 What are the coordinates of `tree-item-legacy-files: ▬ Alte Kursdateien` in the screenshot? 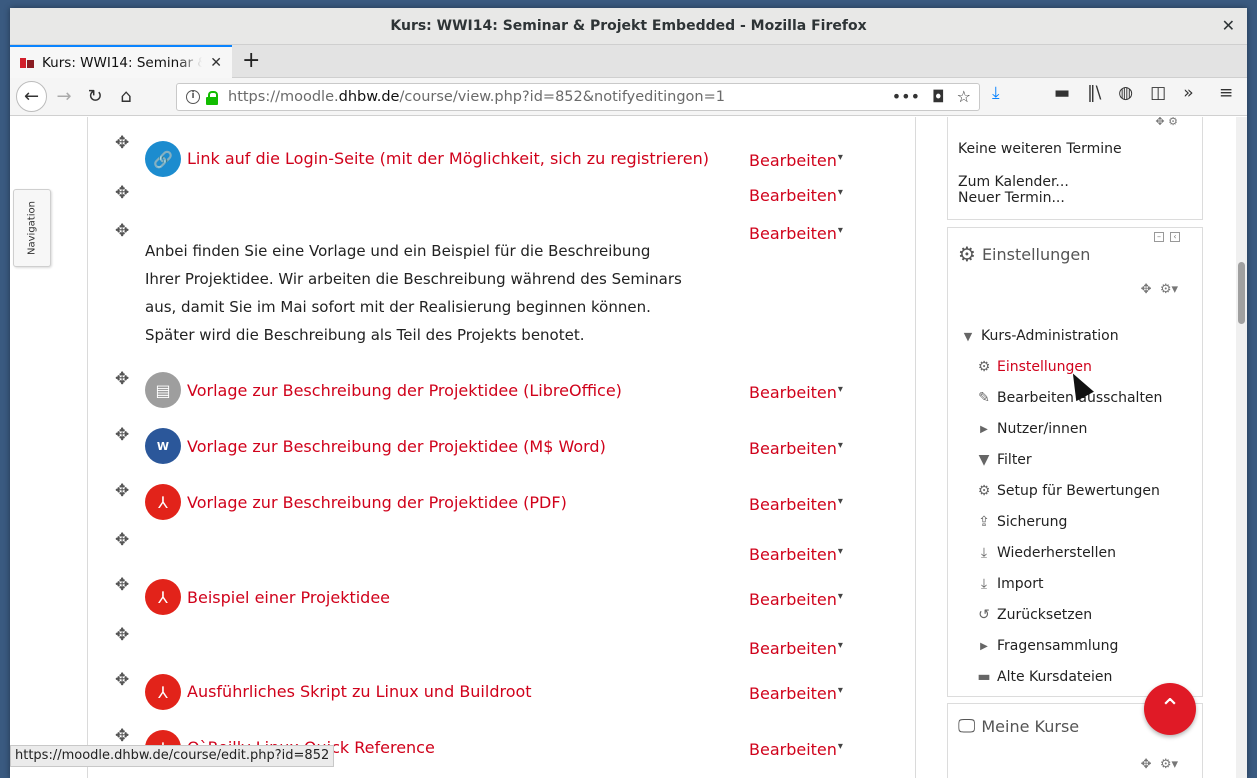 It's located at (1044, 677).